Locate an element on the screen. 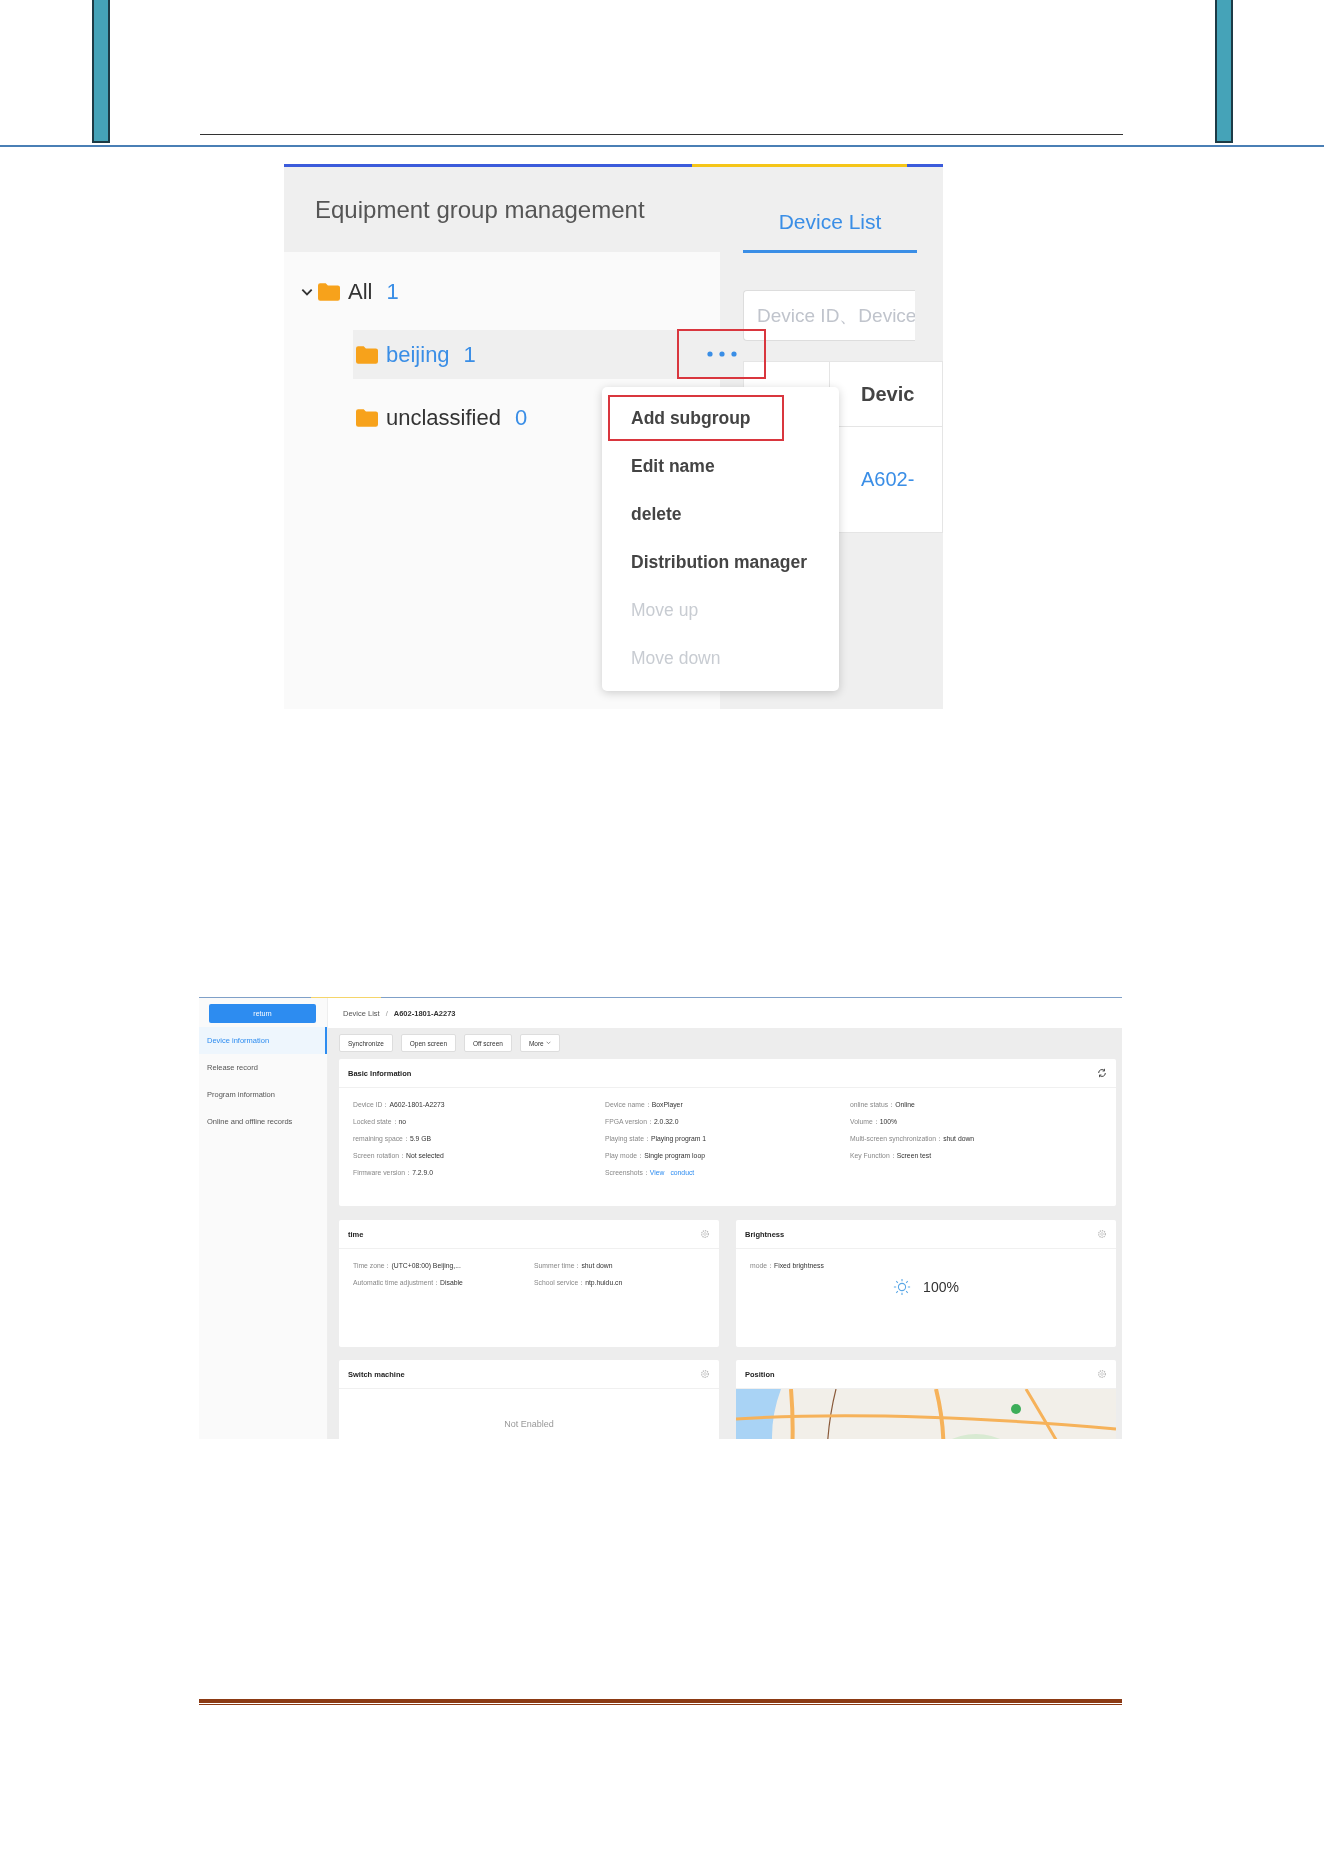  more-icon is located at coordinates (721, 354).